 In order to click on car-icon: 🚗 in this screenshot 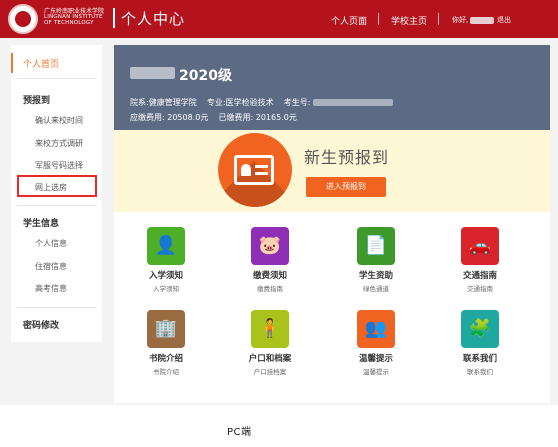, I will do `click(480, 246)`.